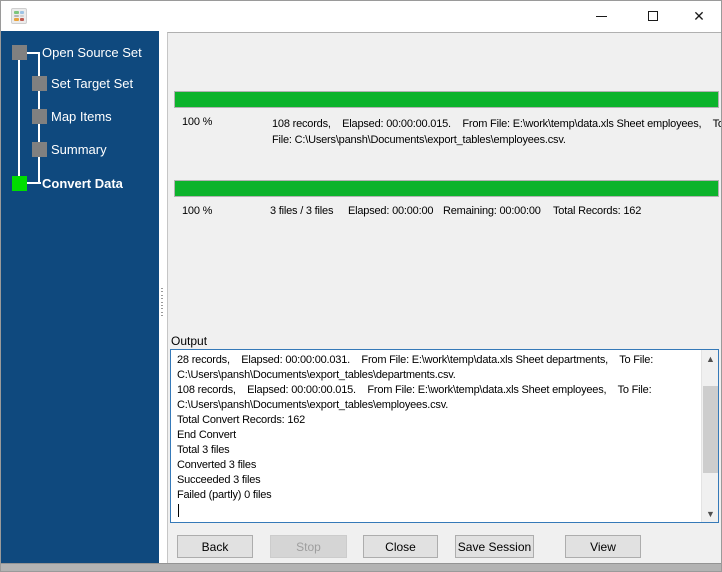  Describe the element at coordinates (19, 52) in the screenshot. I see `step-marker-open-source-set` at that location.